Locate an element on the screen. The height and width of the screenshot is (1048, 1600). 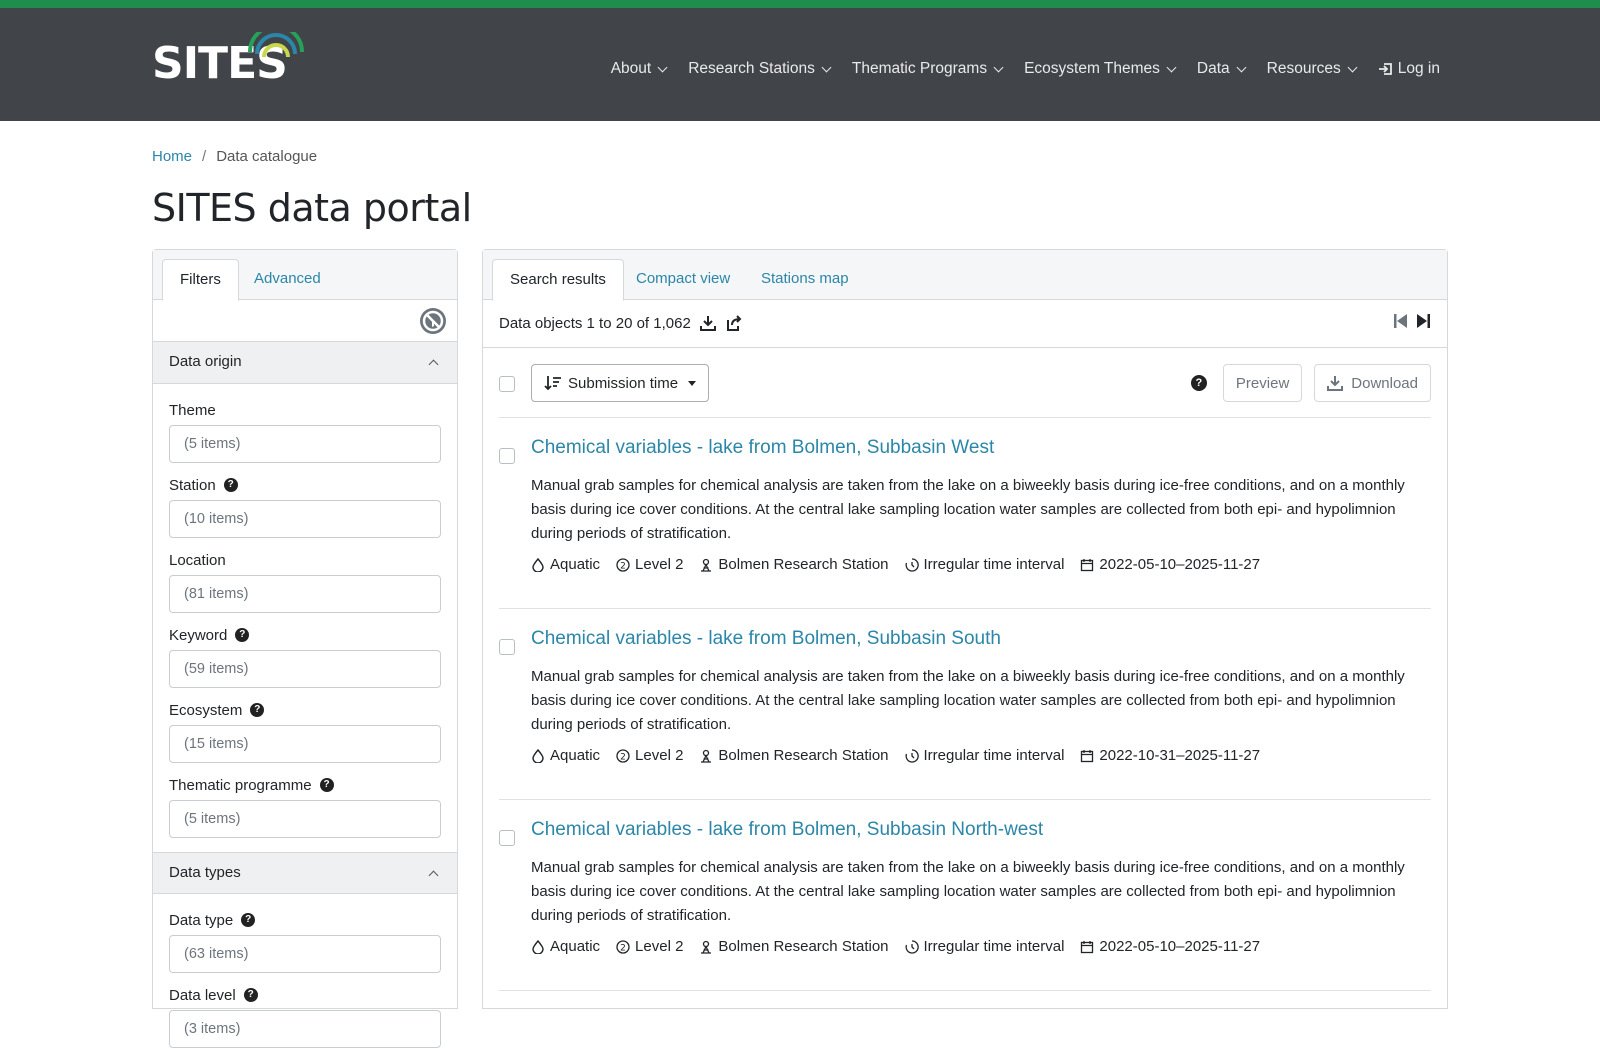
tab-filters: Filters is located at coordinates (200, 280).